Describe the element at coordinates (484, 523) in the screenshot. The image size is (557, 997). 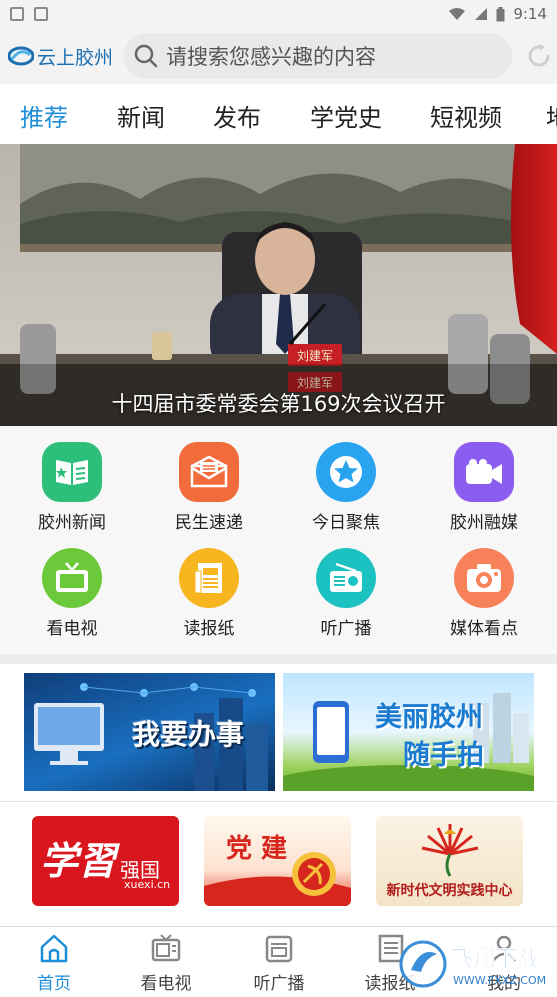
I see `grid-label: 胶州融媒` at that location.